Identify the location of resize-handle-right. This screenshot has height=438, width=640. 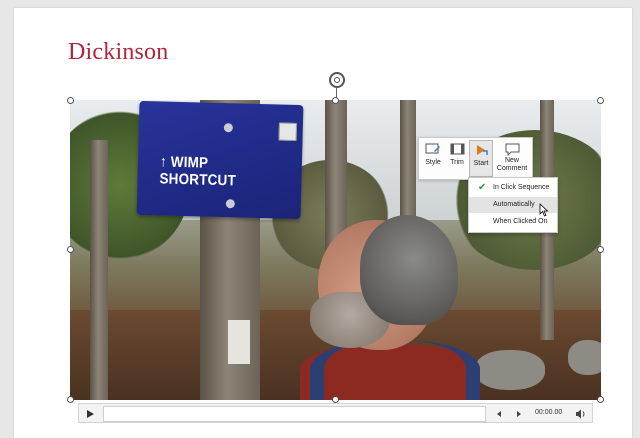
(600, 249).